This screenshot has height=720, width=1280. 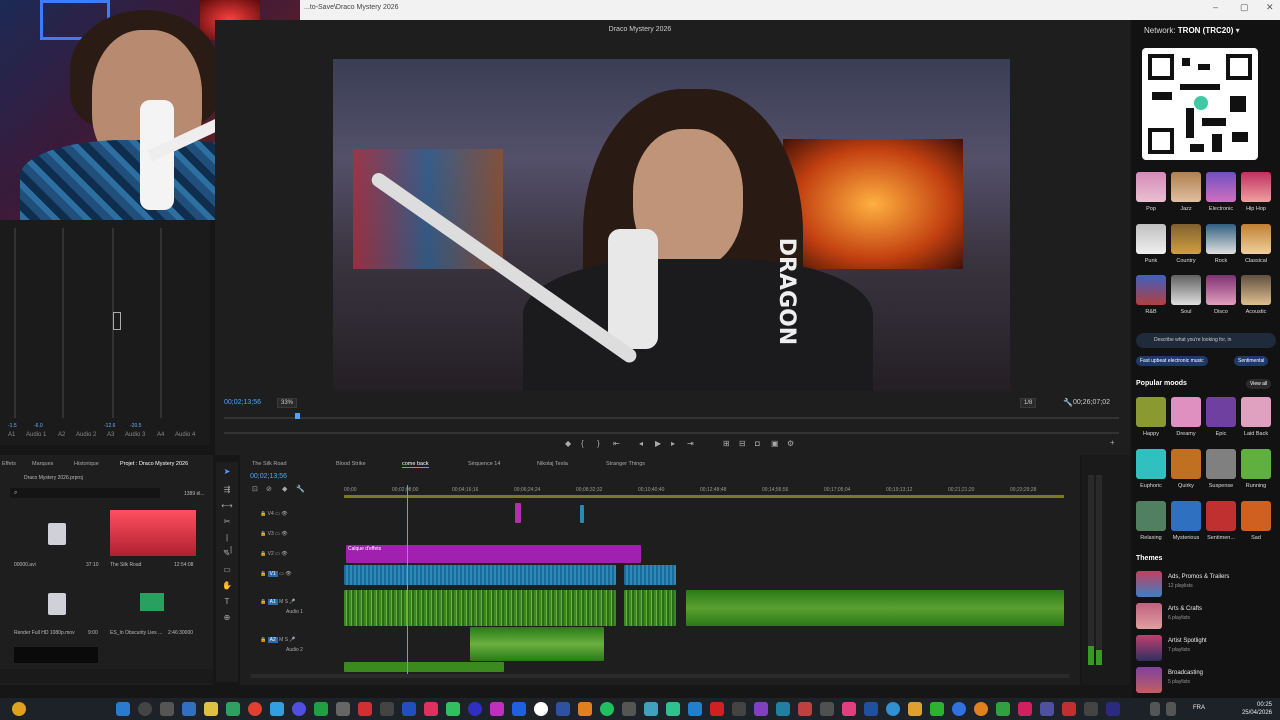 I want to click on premiere-file-icon, so click(x=57, y=604).